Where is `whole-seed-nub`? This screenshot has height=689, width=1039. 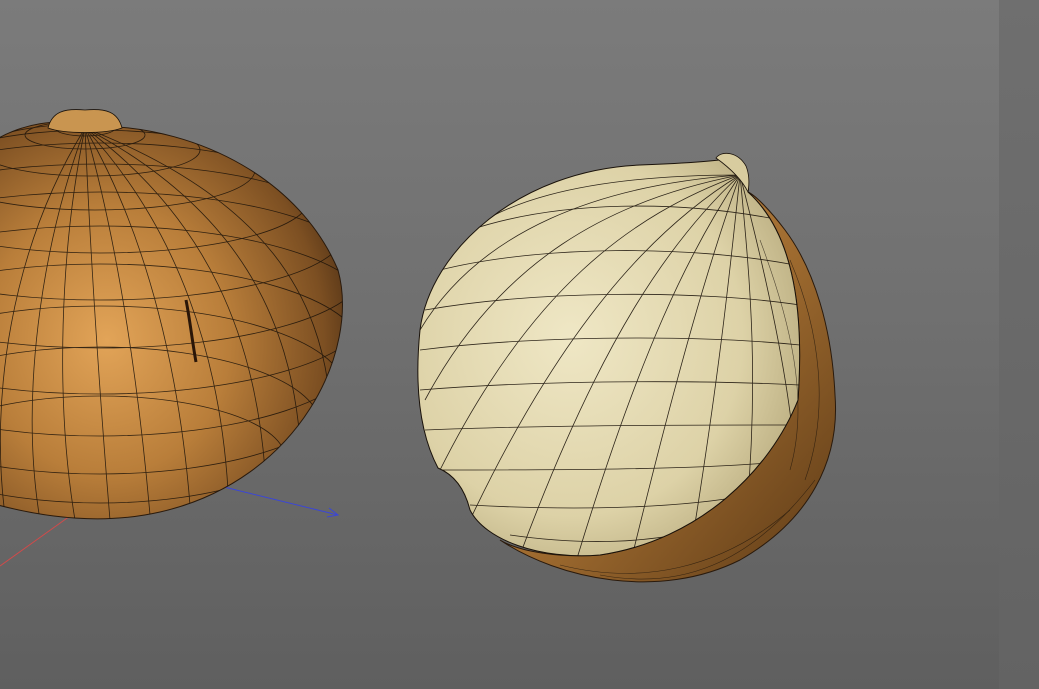 whole-seed-nub is located at coordinates (85, 121).